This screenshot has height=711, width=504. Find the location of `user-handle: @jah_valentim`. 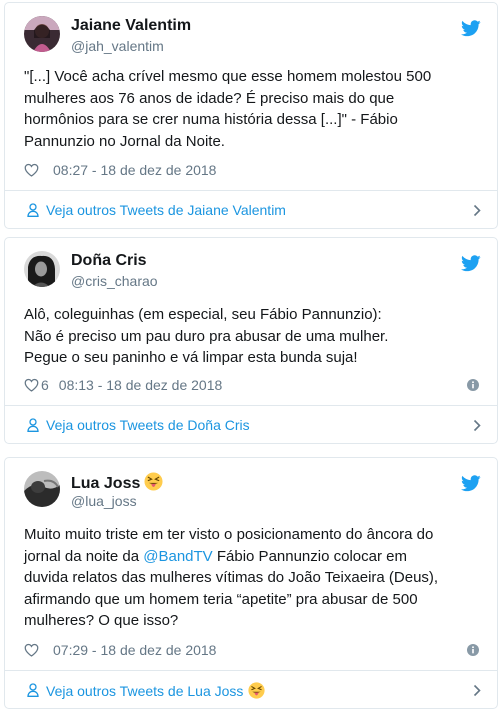

user-handle: @jah_valentim is located at coordinates (117, 46).